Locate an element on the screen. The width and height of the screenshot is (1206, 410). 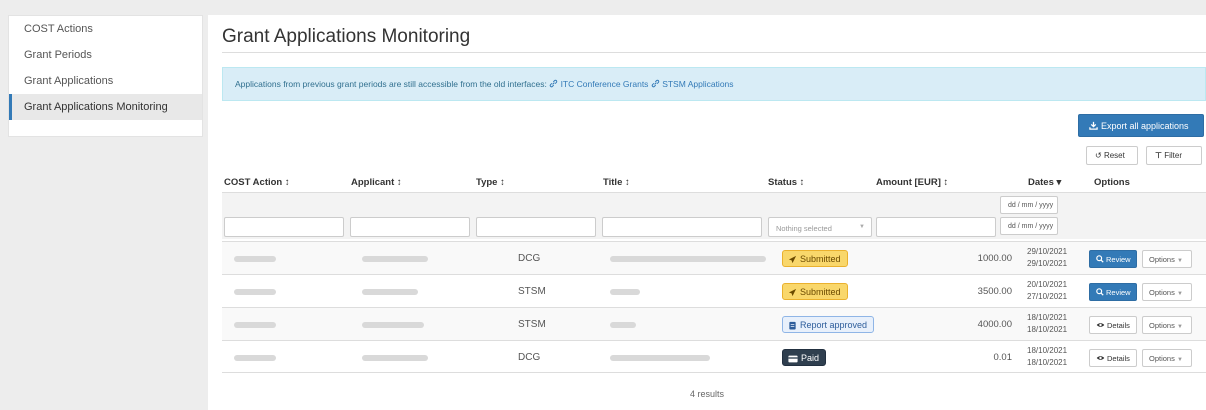
start-date: 18/10/2021 is located at coordinates (1047, 350).